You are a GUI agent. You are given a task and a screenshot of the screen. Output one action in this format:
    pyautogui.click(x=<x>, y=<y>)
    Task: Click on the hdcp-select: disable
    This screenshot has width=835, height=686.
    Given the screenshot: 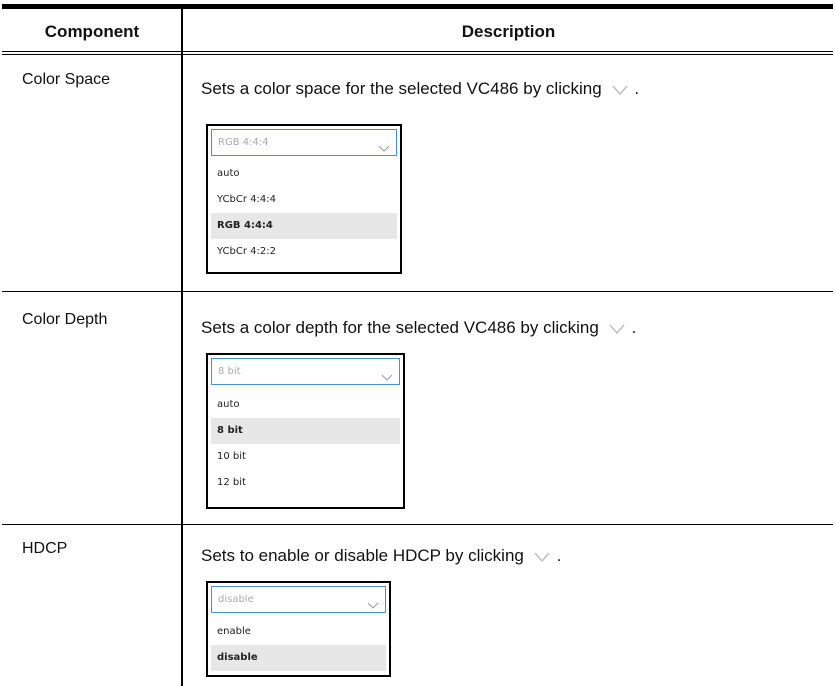 What is the action you would take?
    pyautogui.click(x=298, y=599)
    